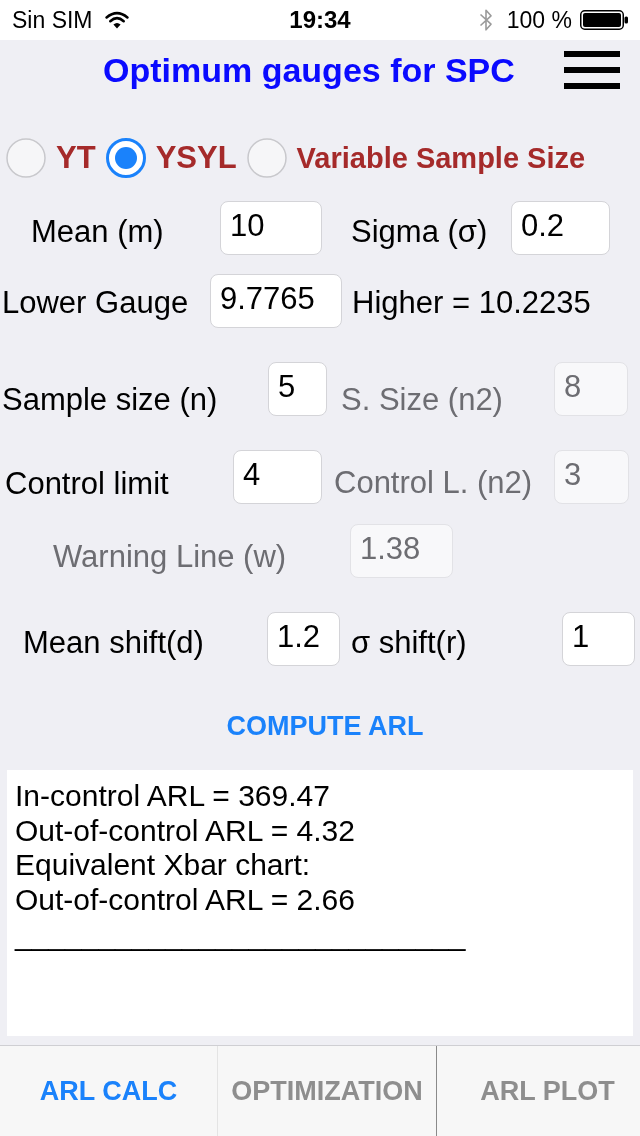  Describe the element at coordinates (113, 643) in the screenshot. I see `field-label: Mean shift(d)` at that location.